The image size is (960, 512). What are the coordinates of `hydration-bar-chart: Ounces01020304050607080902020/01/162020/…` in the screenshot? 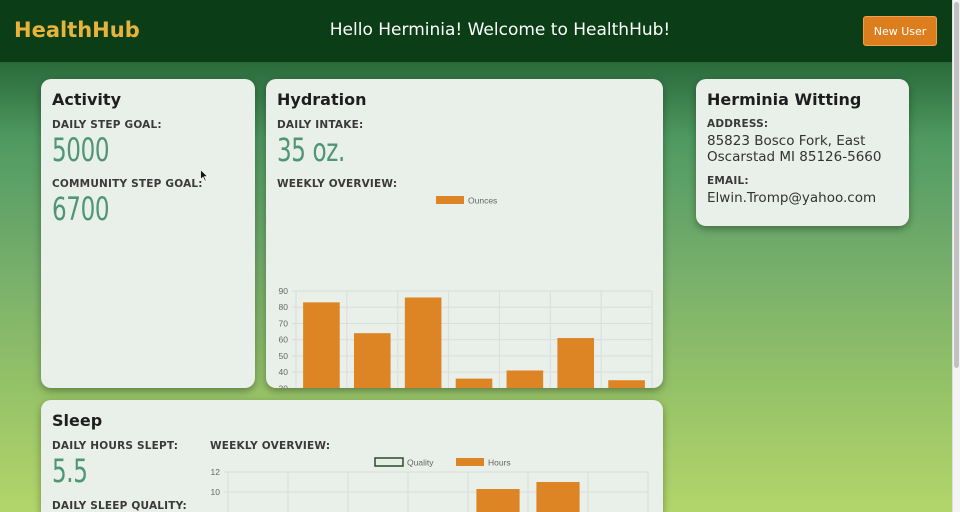 It's located at (466, 292).